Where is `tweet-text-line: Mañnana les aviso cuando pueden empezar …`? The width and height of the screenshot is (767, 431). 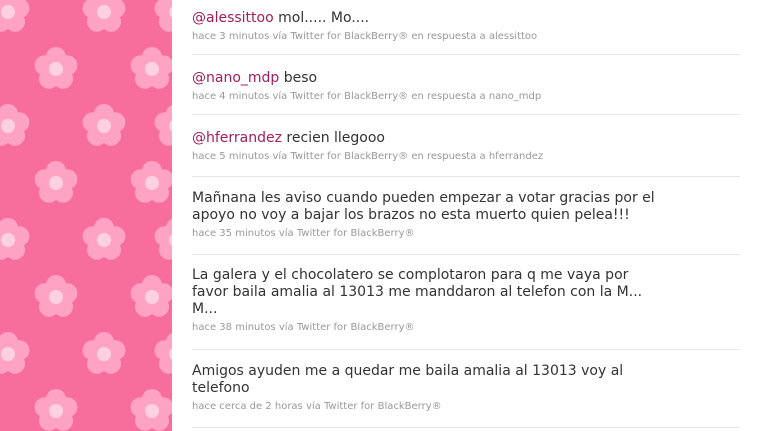
tweet-text-line: Mañnana les aviso cuando pueden empezar … is located at coordinates (423, 198).